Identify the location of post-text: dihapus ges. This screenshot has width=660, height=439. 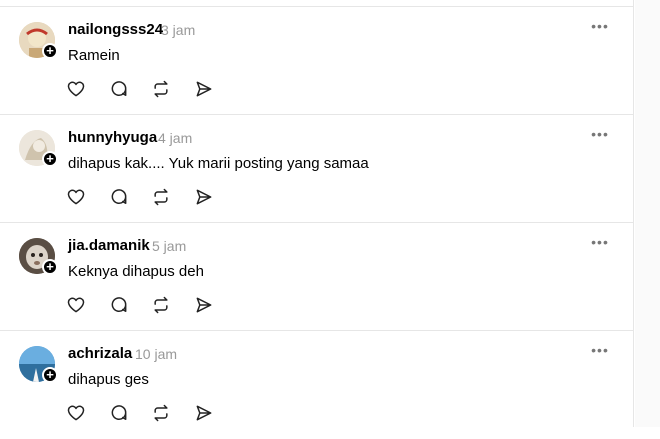
(108, 379).